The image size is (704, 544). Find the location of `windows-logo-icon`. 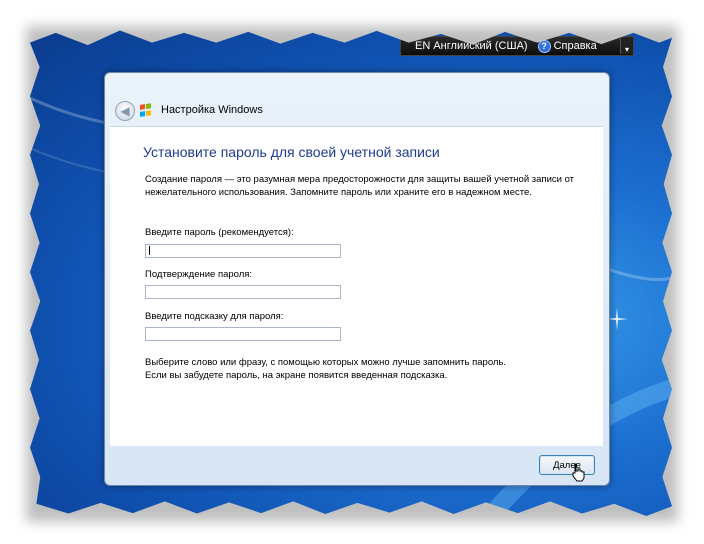

windows-logo-icon is located at coordinates (146, 110).